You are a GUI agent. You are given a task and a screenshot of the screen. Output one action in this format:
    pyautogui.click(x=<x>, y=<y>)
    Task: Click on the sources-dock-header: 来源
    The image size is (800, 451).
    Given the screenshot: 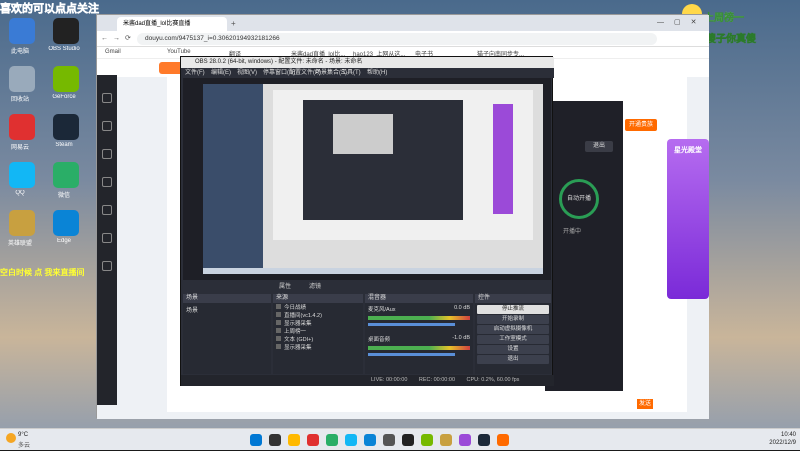 What is the action you would take?
    pyautogui.click(x=318, y=298)
    